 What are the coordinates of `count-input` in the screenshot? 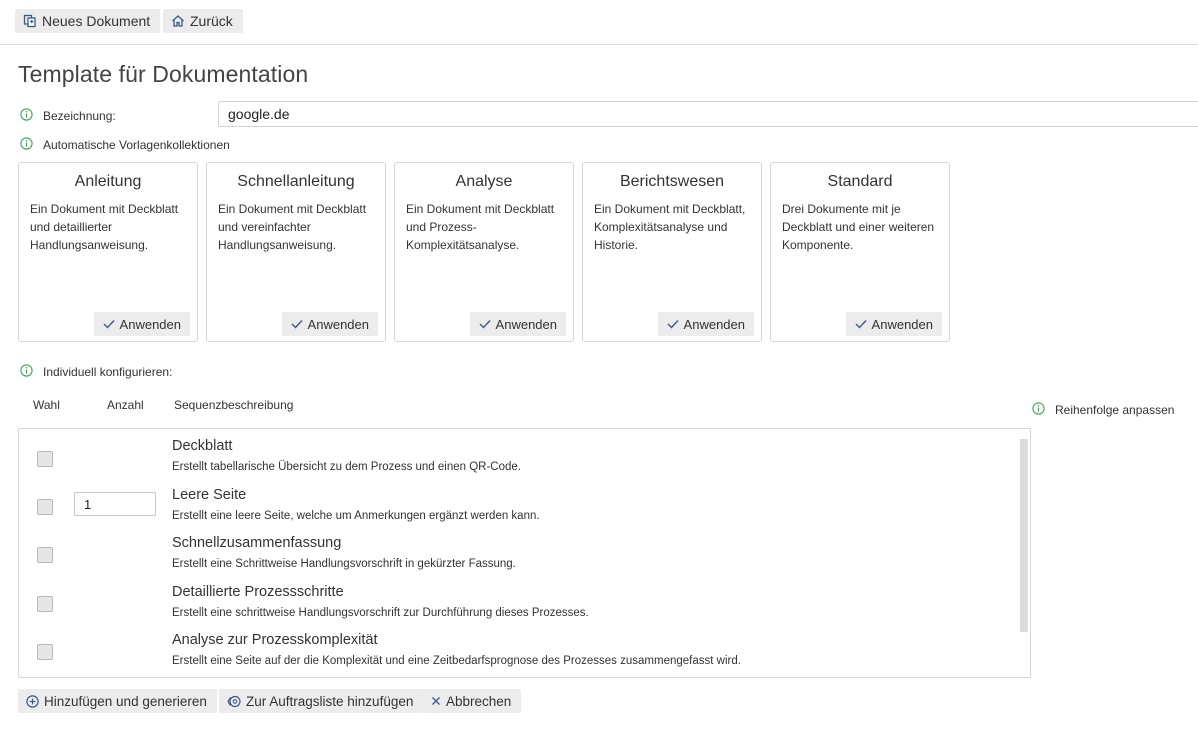 It's located at (115, 504).